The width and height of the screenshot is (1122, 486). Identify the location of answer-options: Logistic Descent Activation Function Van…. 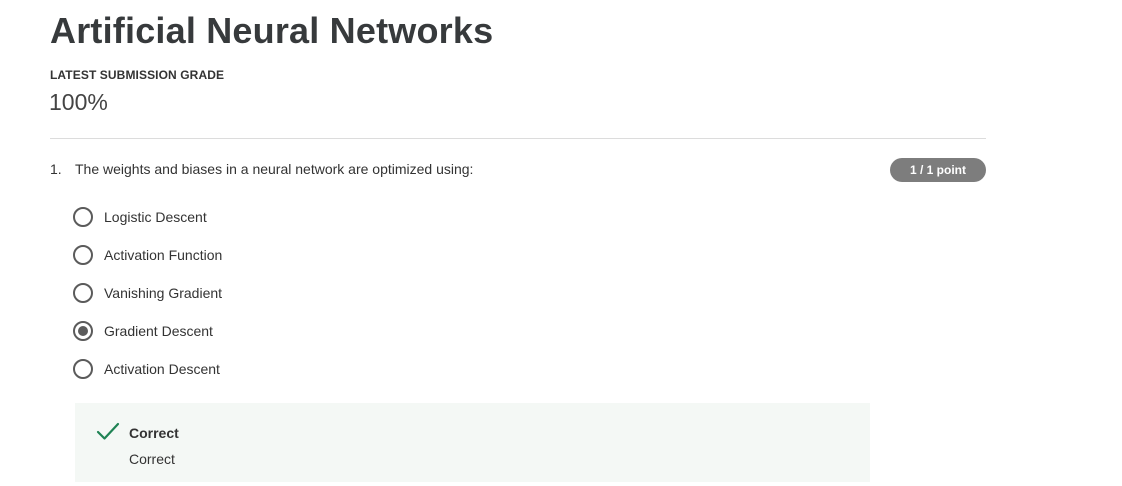
(147, 293).